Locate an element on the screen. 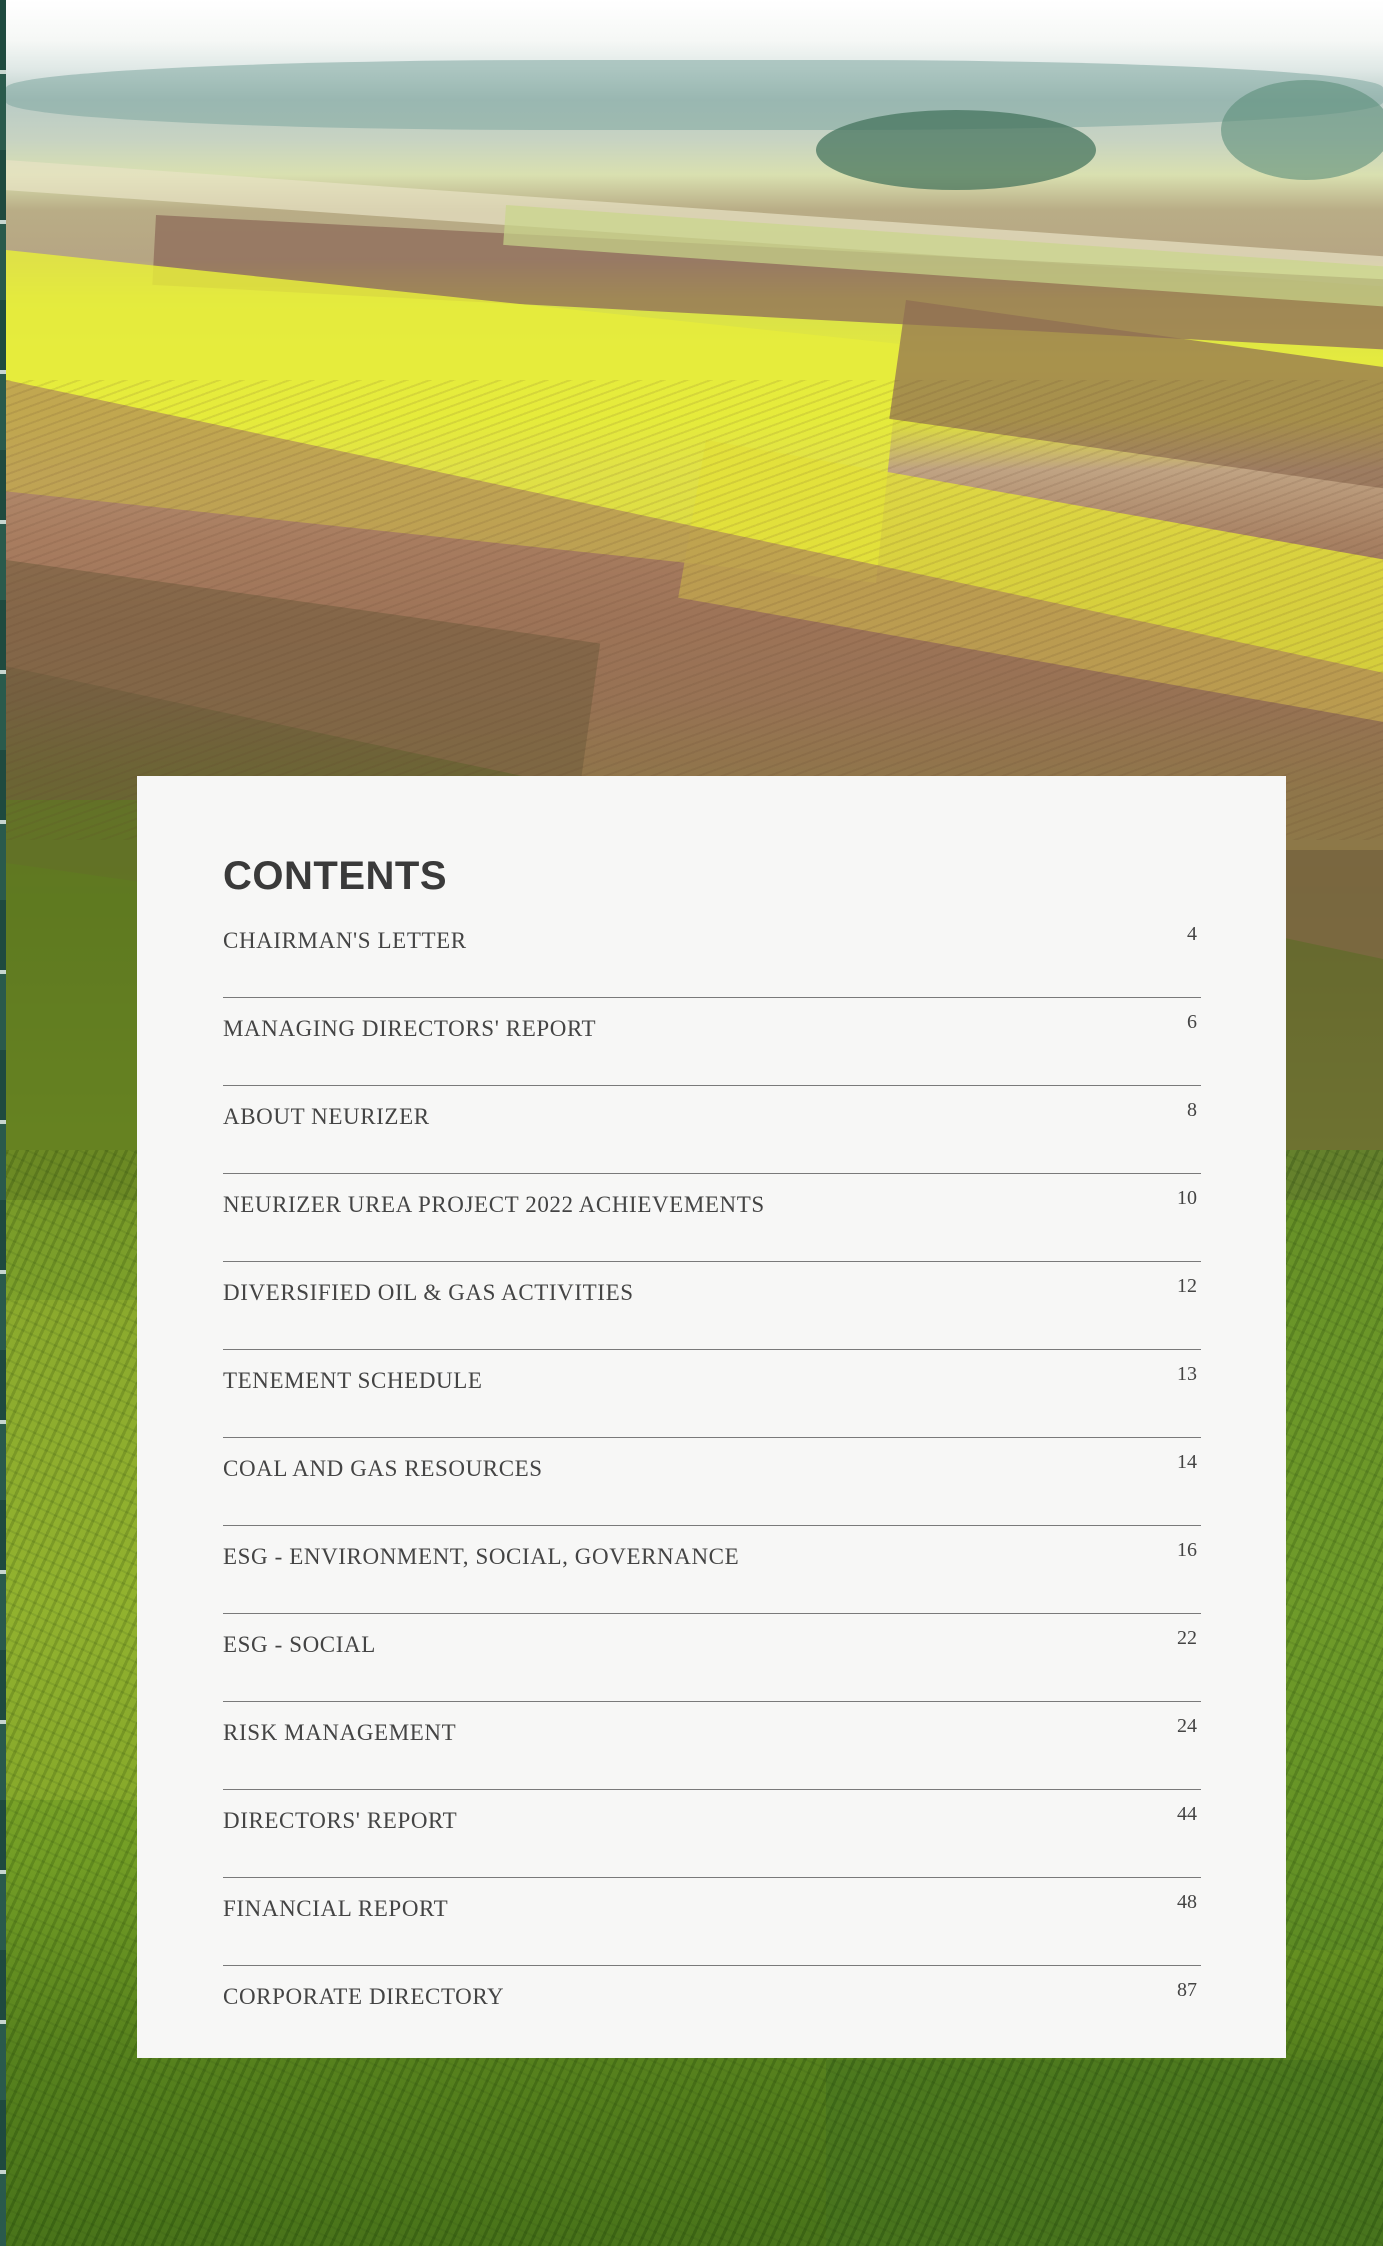 The width and height of the screenshot is (1383, 2246). toc-item-page-number: 44 is located at coordinates (1187, 1814).